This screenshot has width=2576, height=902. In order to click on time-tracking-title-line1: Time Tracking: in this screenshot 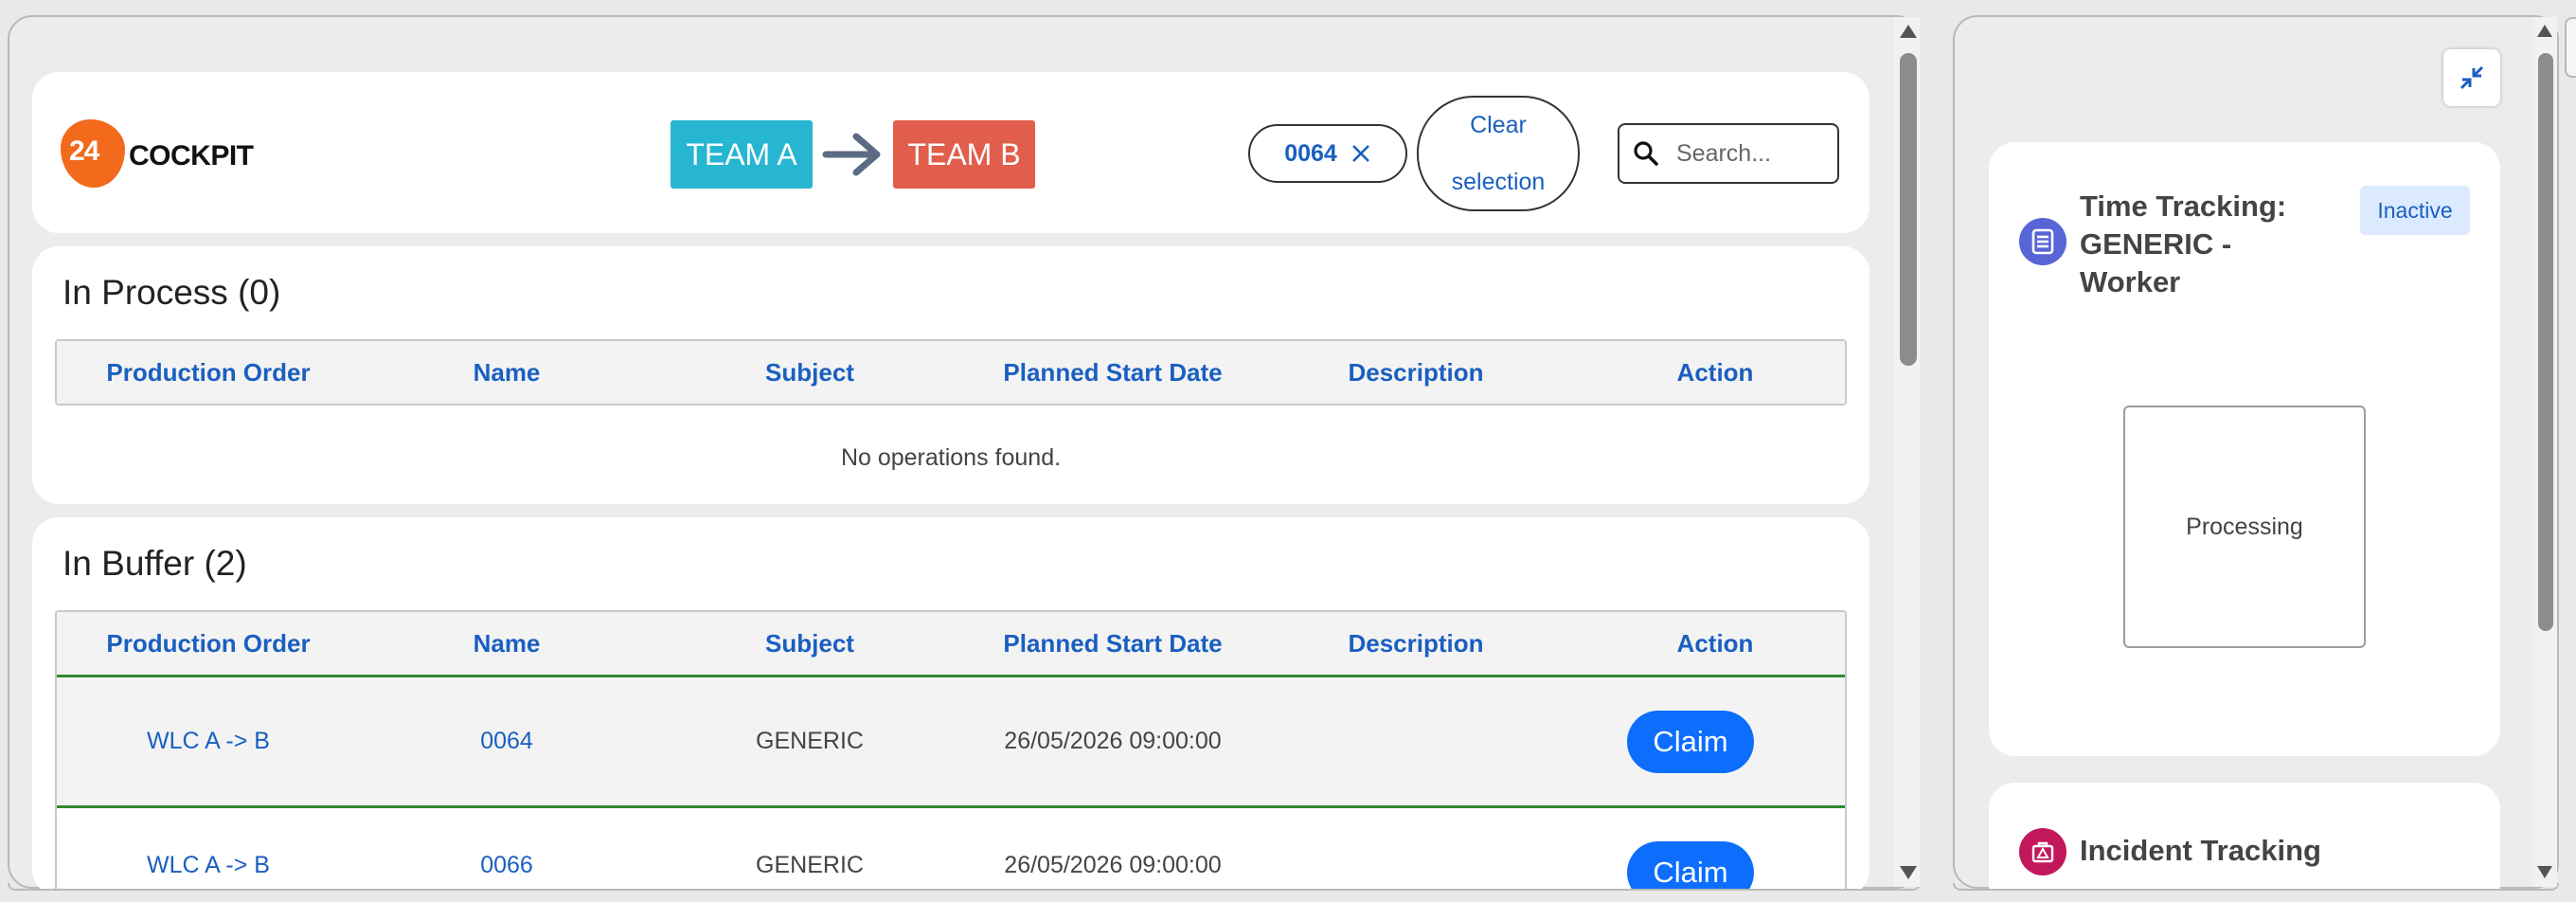, I will do `click(2183, 206)`.